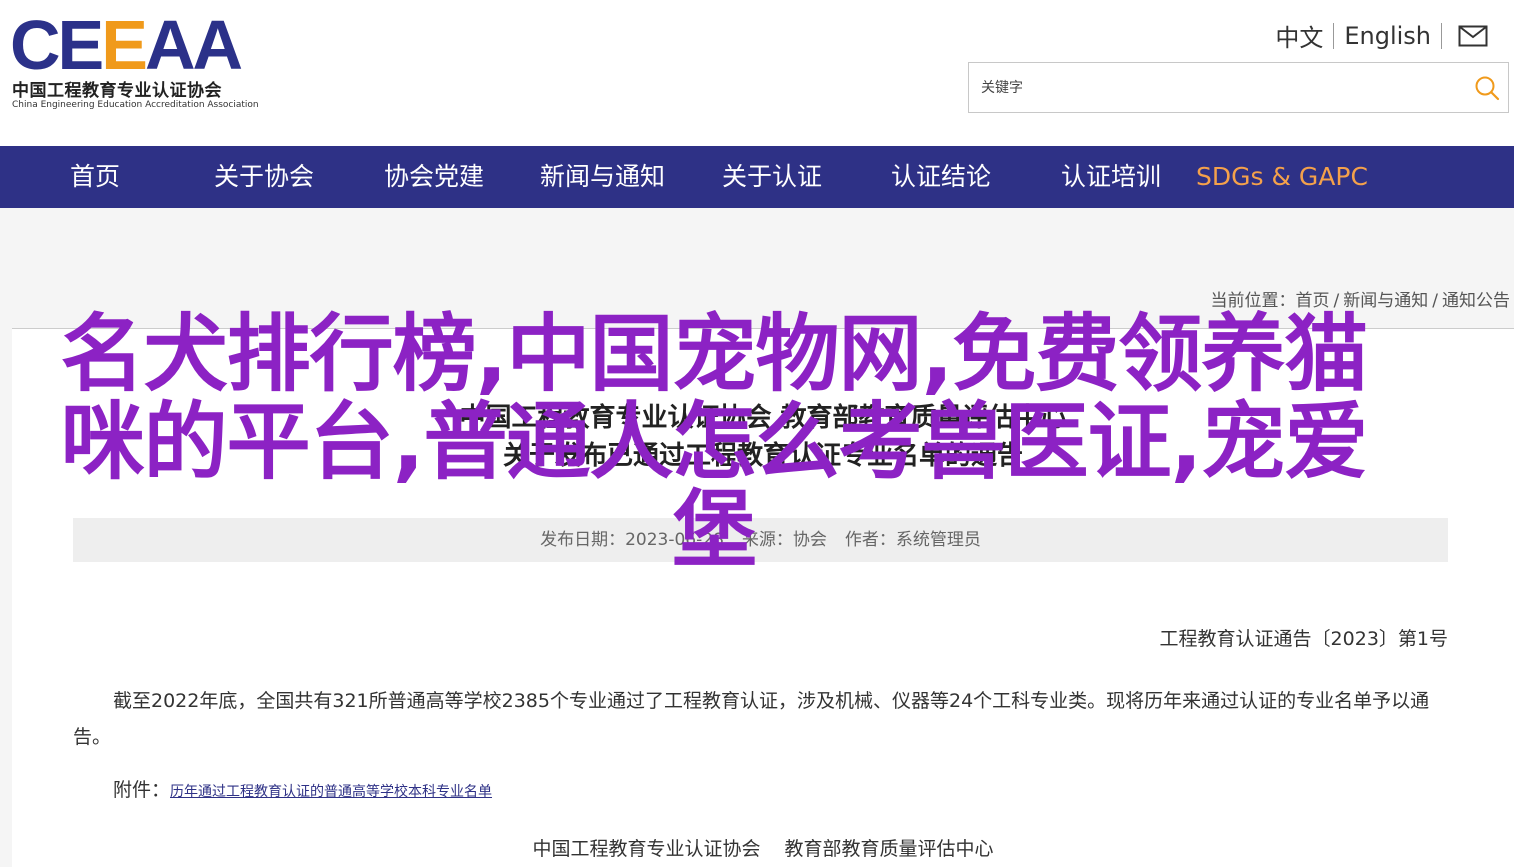  I want to click on attachment-label: 附件：, so click(142, 790).